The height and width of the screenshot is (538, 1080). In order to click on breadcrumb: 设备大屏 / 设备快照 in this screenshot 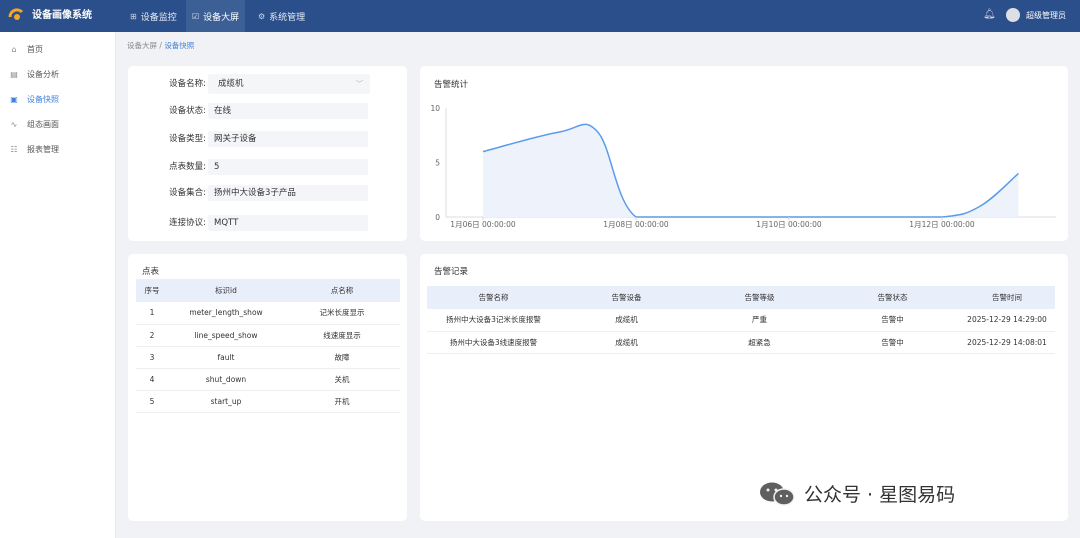, I will do `click(160, 45)`.